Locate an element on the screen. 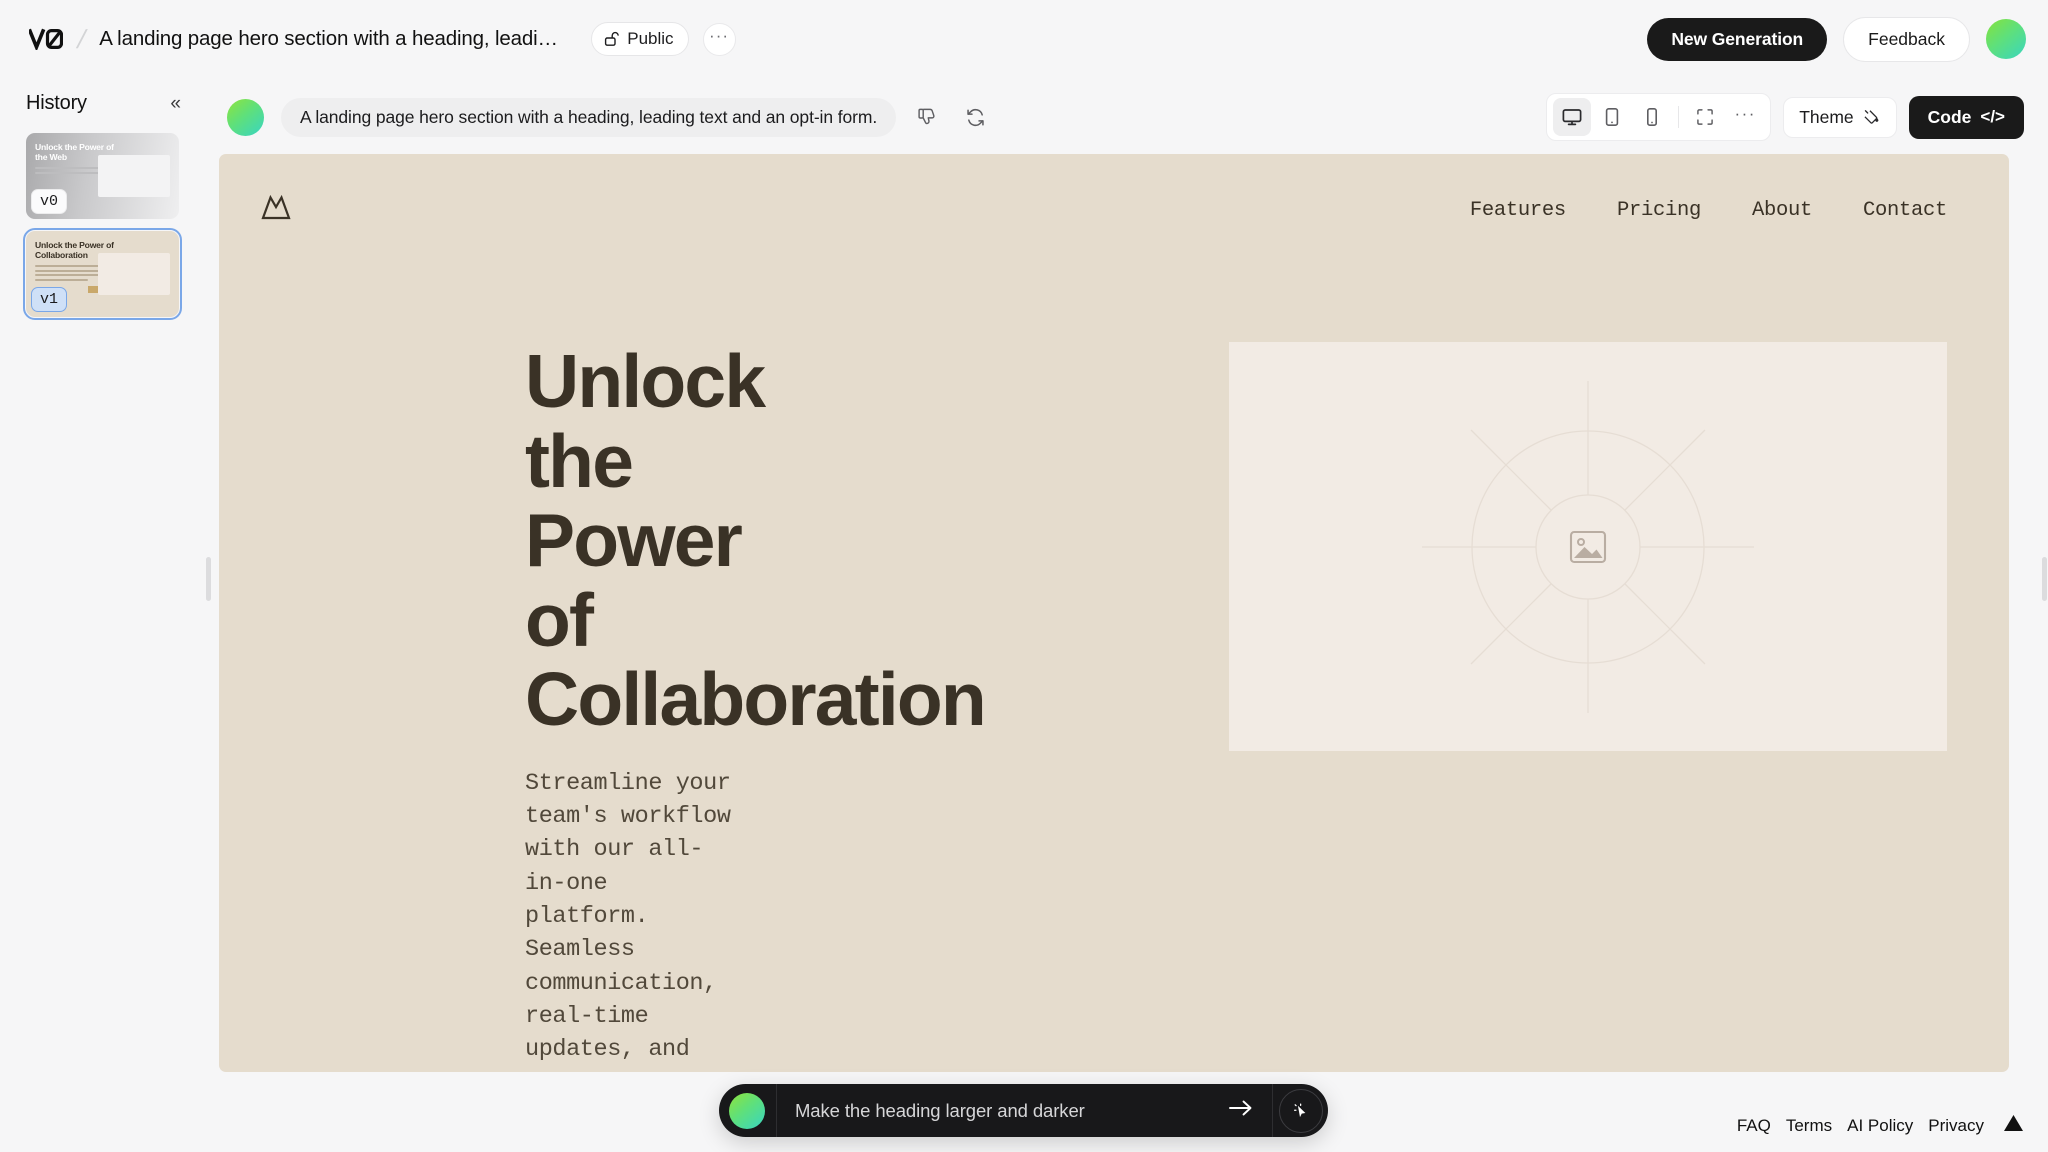 The width and height of the screenshot is (2048, 1152). top-bar-actions: New Generation Feedback is located at coordinates (1836, 39).